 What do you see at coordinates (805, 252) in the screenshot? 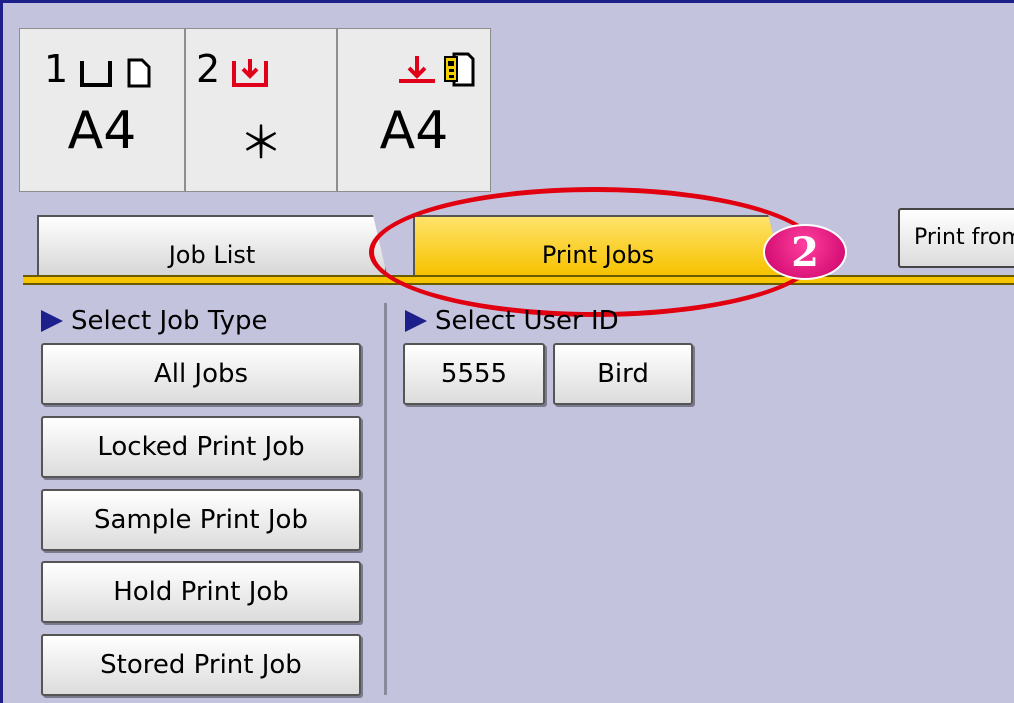
I see `step-badge: 2` at bounding box center [805, 252].